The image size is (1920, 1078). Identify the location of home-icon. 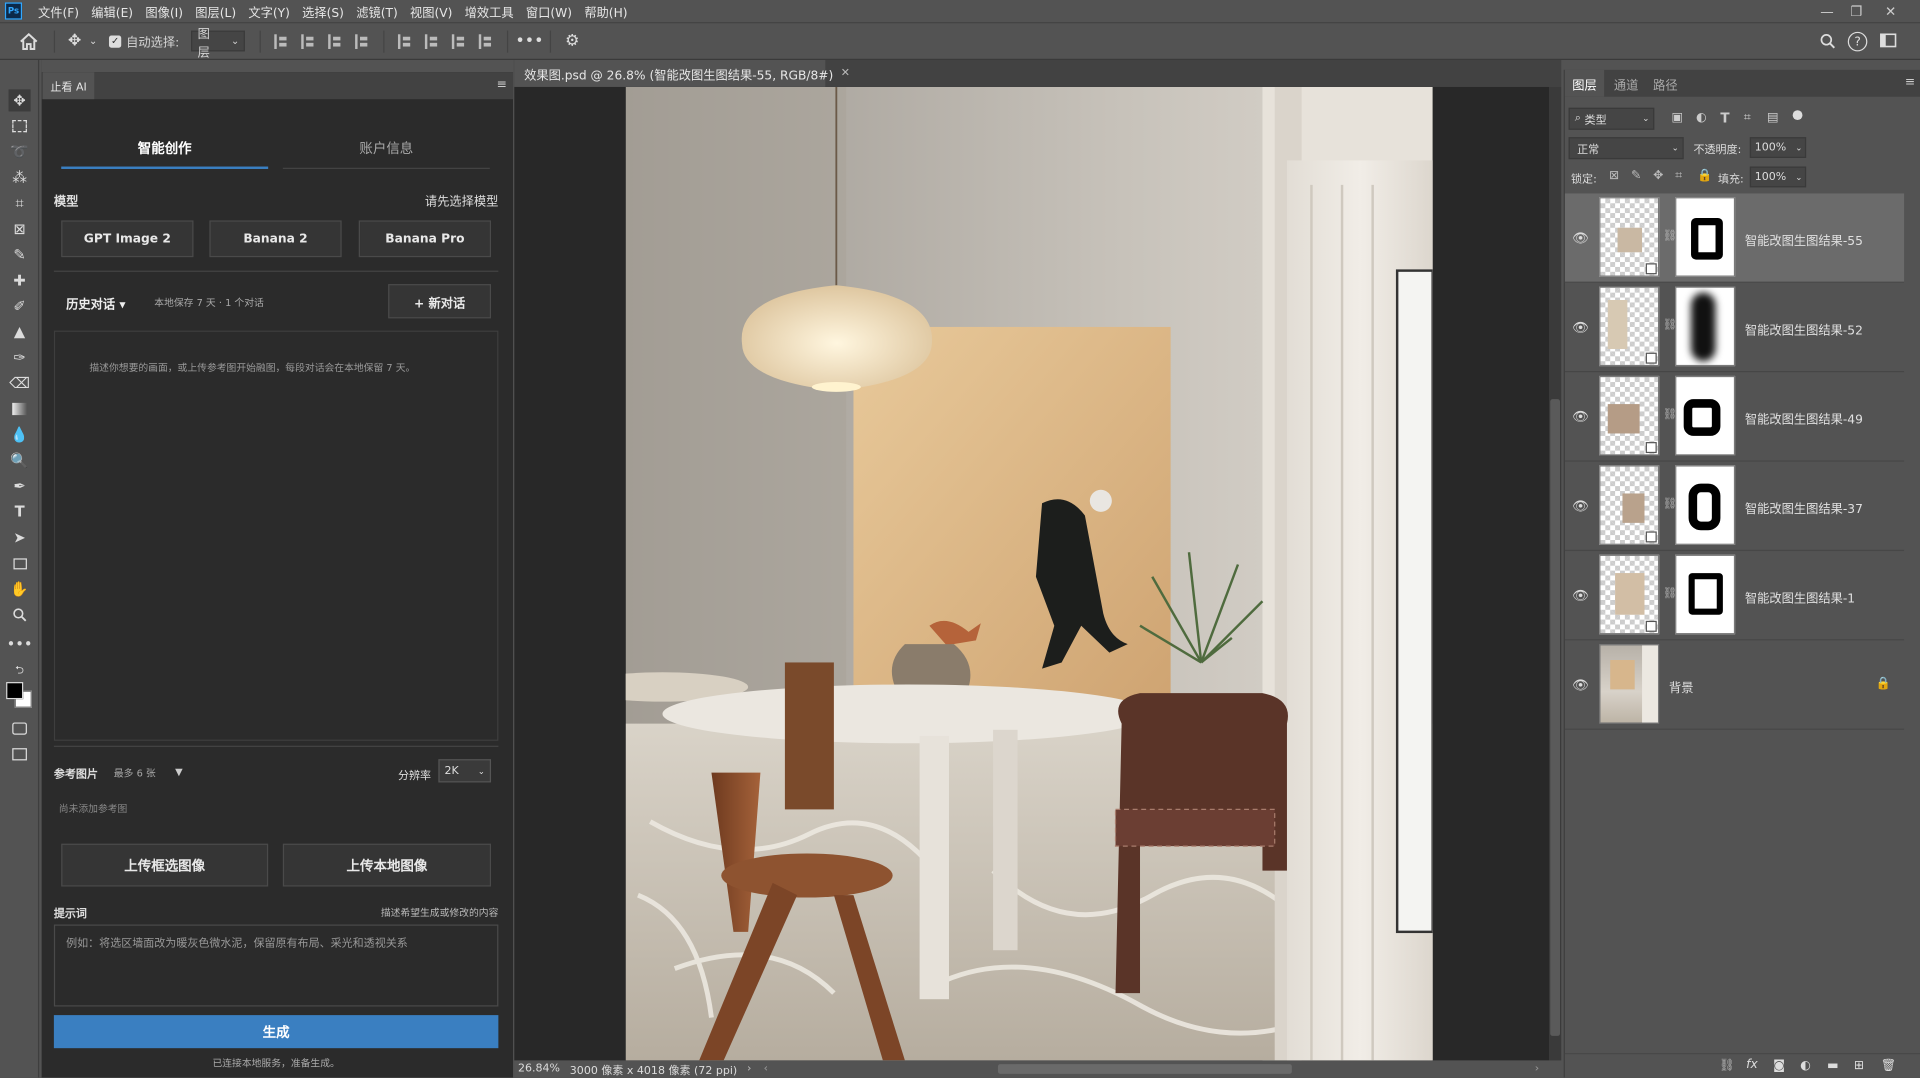
(28, 41).